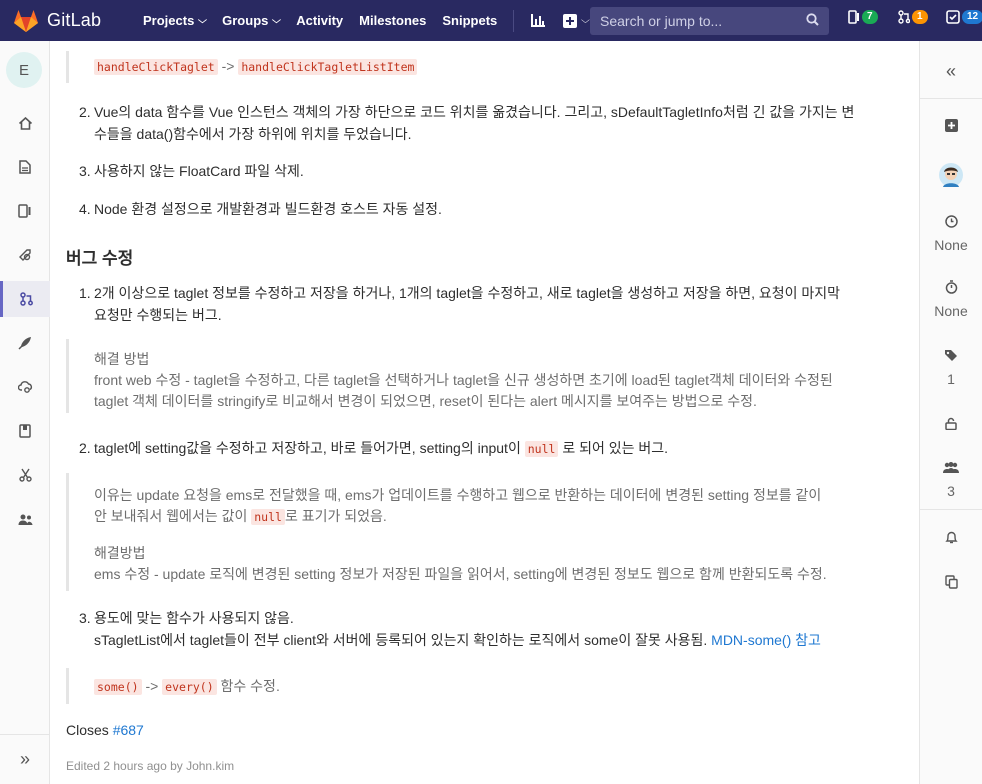 This screenshot has width=982, height=784. I want to click on blockquote-title: 해결방법, so click(120, 553).